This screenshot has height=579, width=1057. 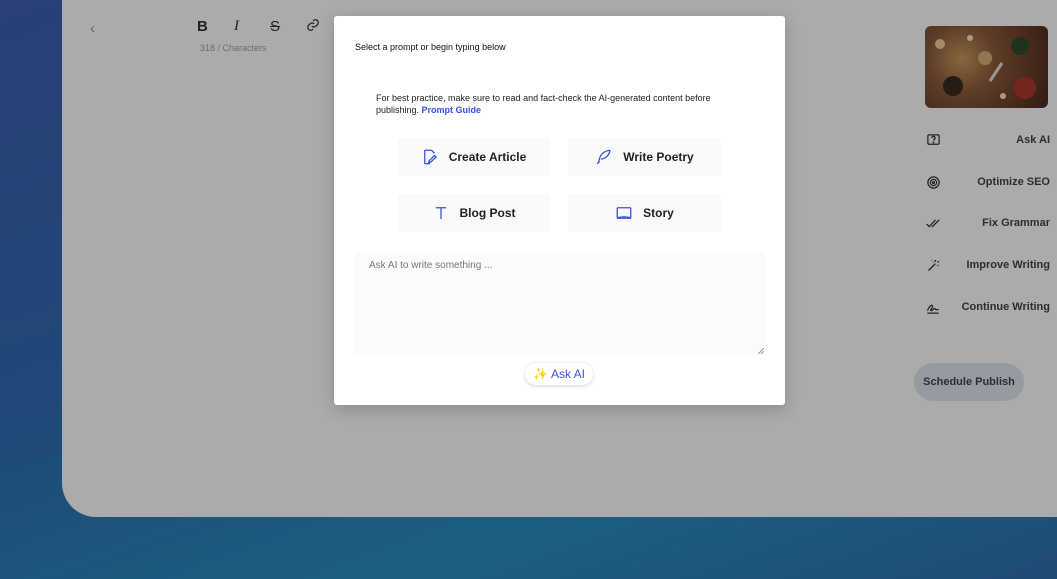 I want to click on create-article-button: Create Article, so click(x=473, y=157).